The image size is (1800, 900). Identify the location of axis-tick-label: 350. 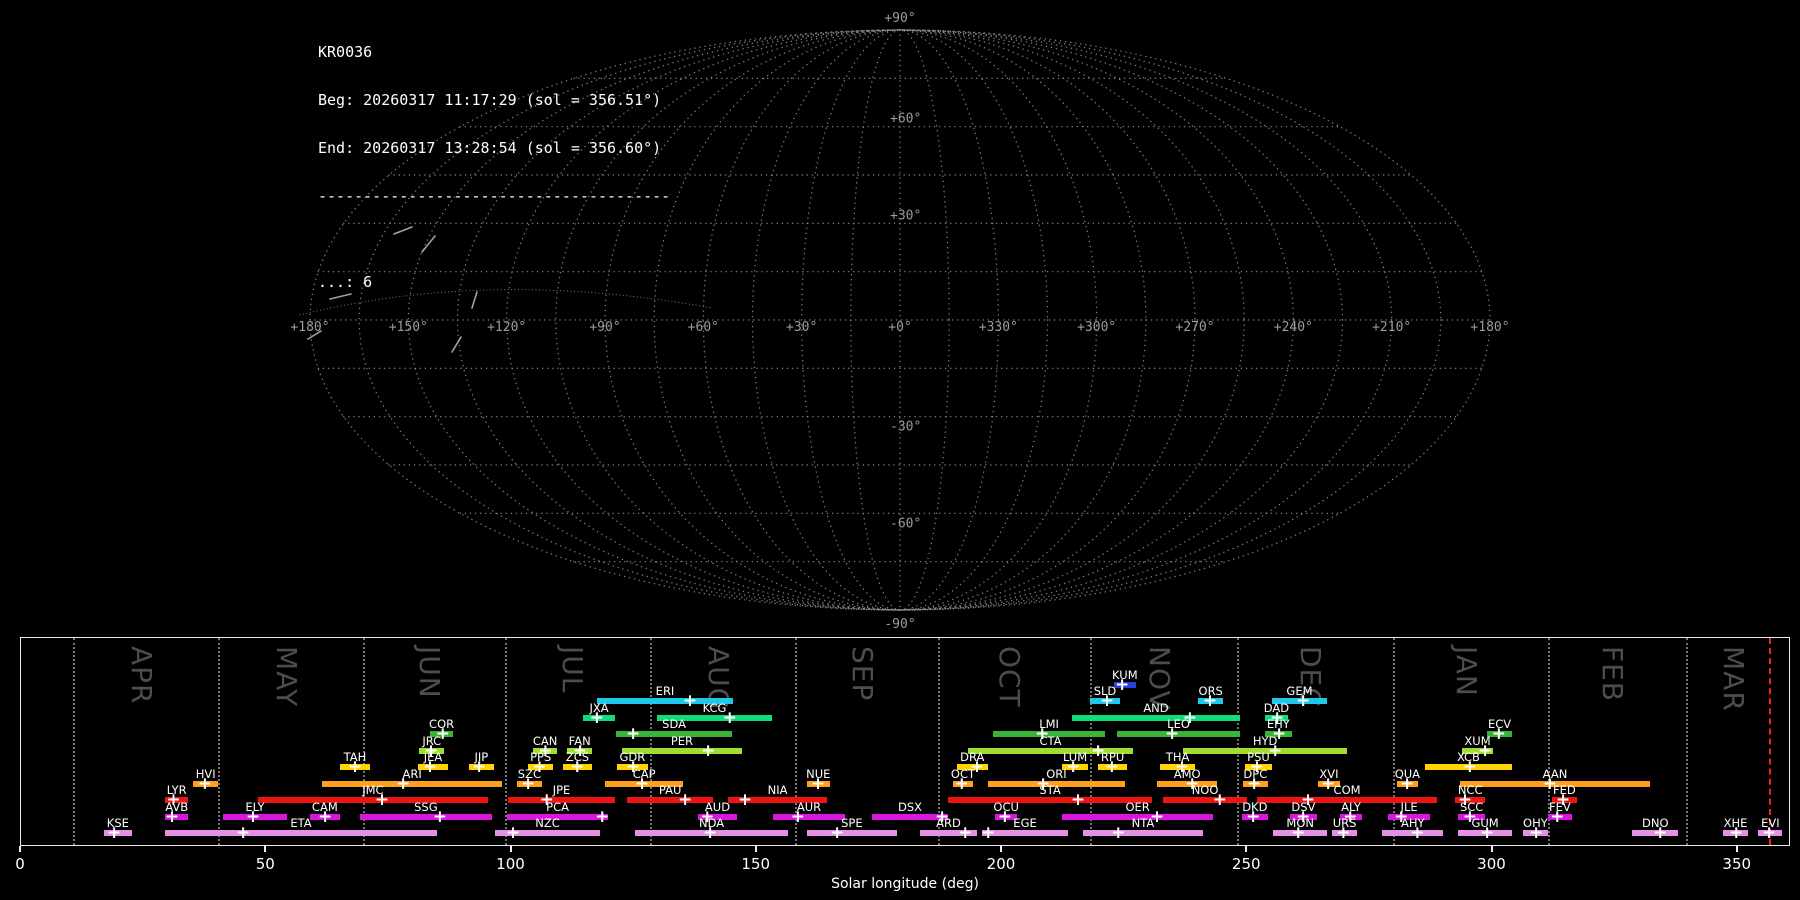
(1737, 864).